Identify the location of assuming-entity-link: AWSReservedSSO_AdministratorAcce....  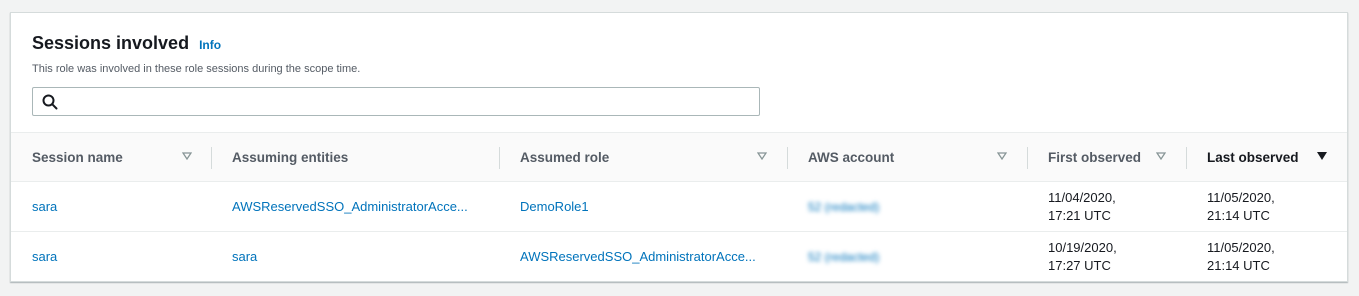
(350, 206).